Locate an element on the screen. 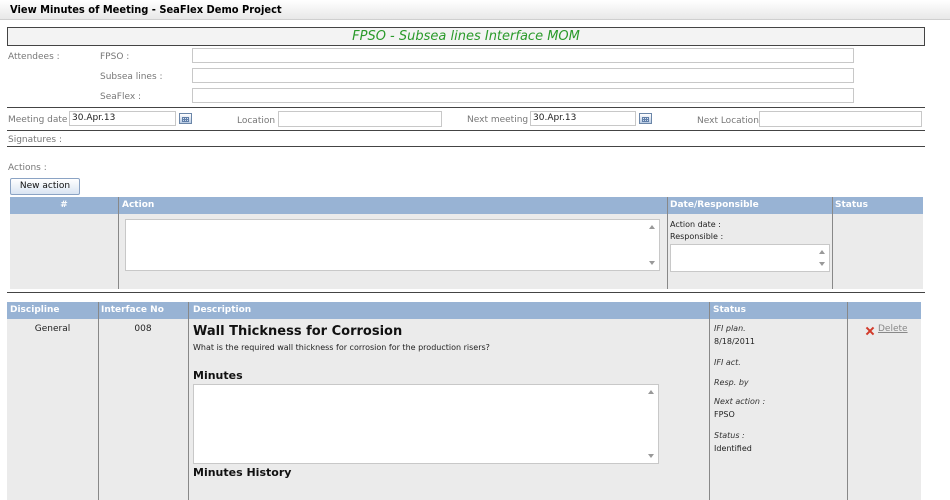 This screenshot has height=500, width=950. ifi-plan-value: 8/18/2011 is located at coordinates (735, 341).